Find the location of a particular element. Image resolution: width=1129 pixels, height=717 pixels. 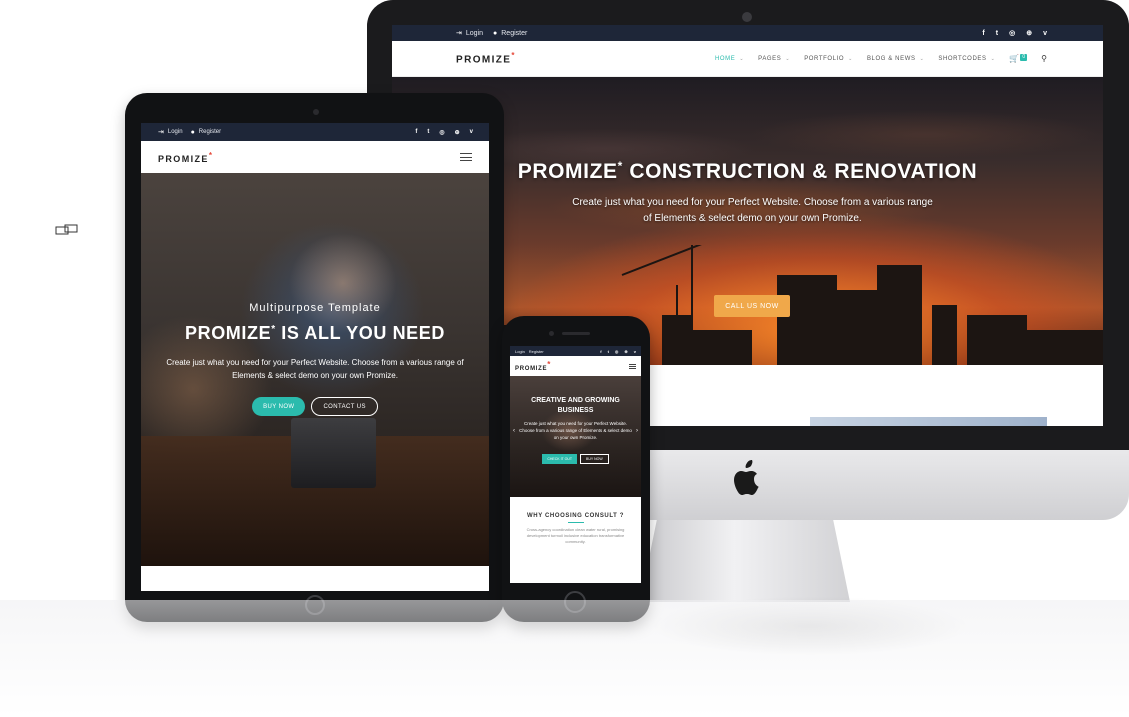

imac-stand is located at coordinates (745, 561).